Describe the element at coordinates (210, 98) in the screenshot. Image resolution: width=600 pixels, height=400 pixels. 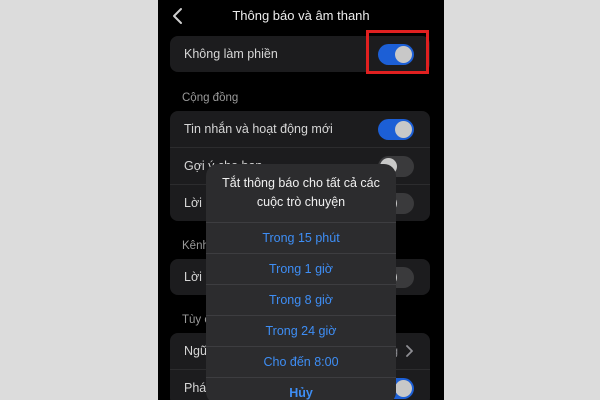
I see `community-section-label: Cộng đồng` at that location.